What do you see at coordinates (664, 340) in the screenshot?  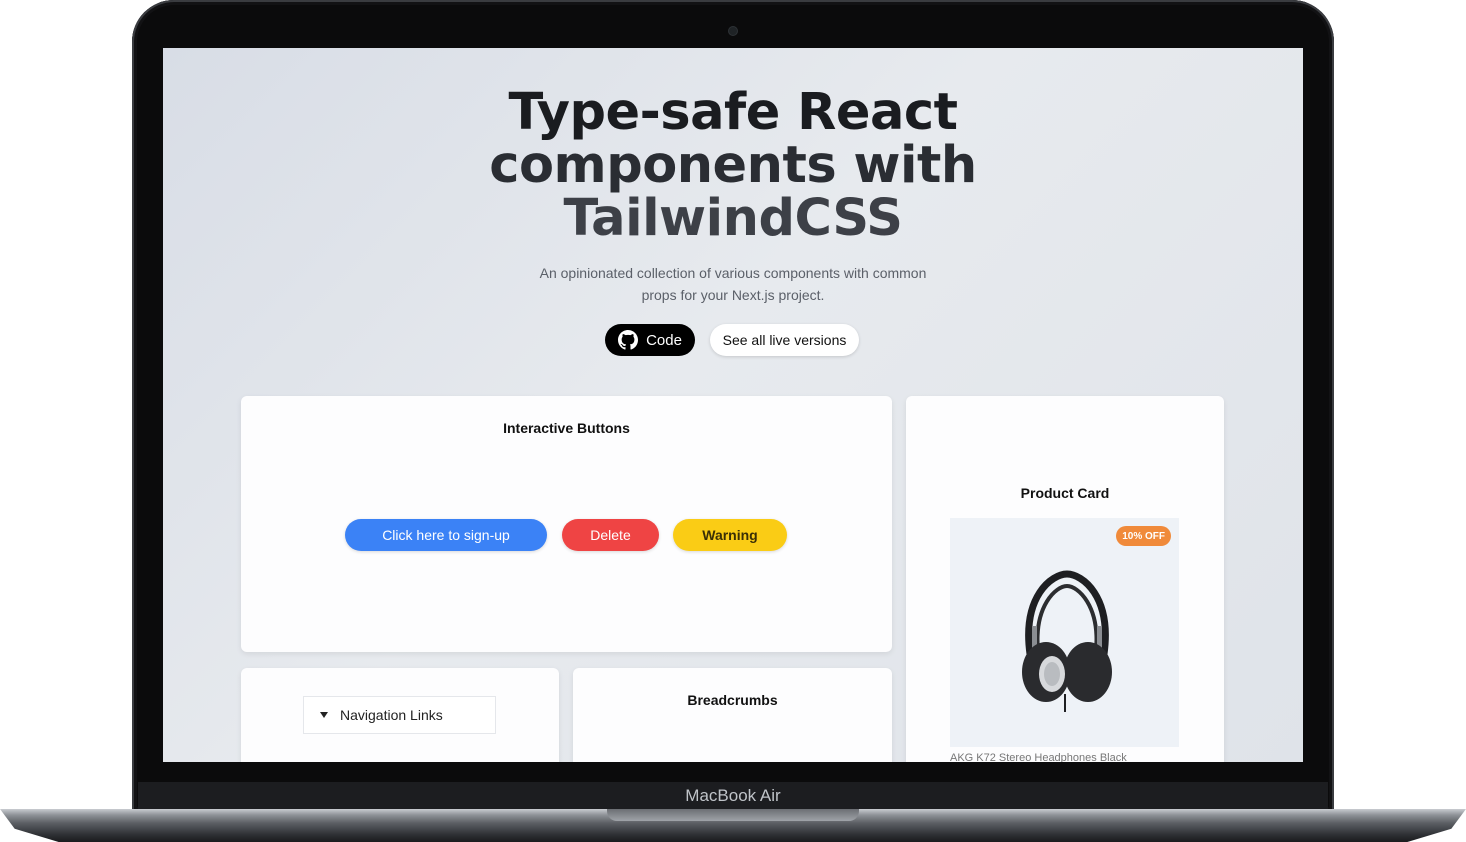 I see `code-button-label: Code` at bounding box center [664, 340].